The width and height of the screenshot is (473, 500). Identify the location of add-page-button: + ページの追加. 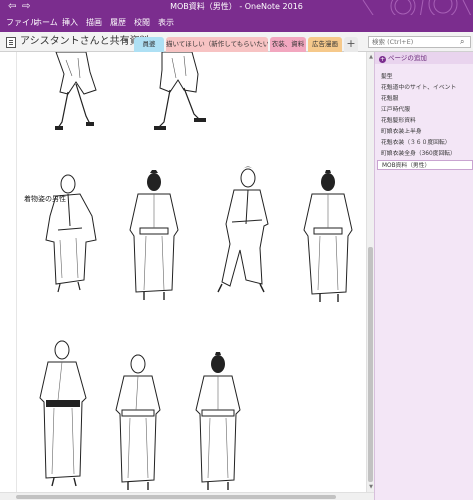
(424, 58).